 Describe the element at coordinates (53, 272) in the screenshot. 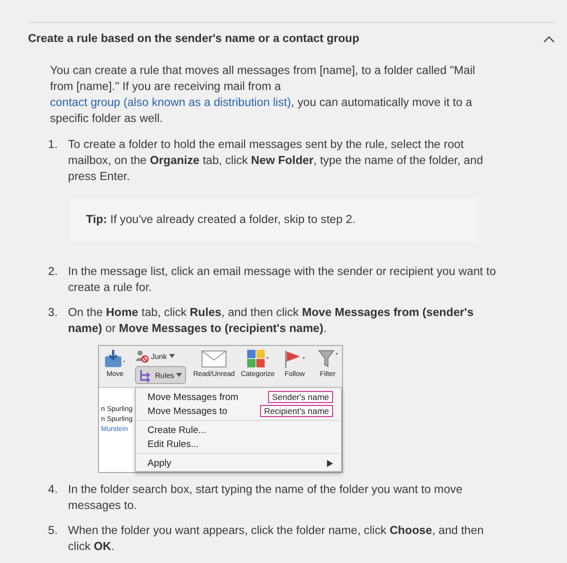

I see `step-number: 2.` at that location.